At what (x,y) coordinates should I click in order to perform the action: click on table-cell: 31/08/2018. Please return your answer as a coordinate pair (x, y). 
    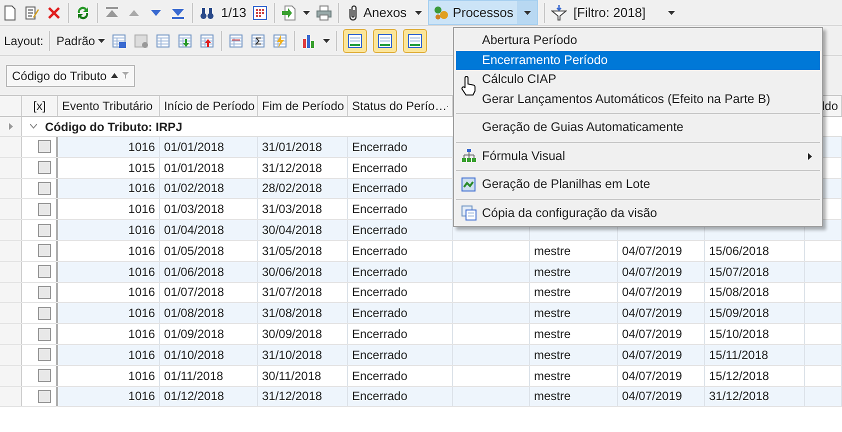
    Looking at the image, I should click on (303, 313).